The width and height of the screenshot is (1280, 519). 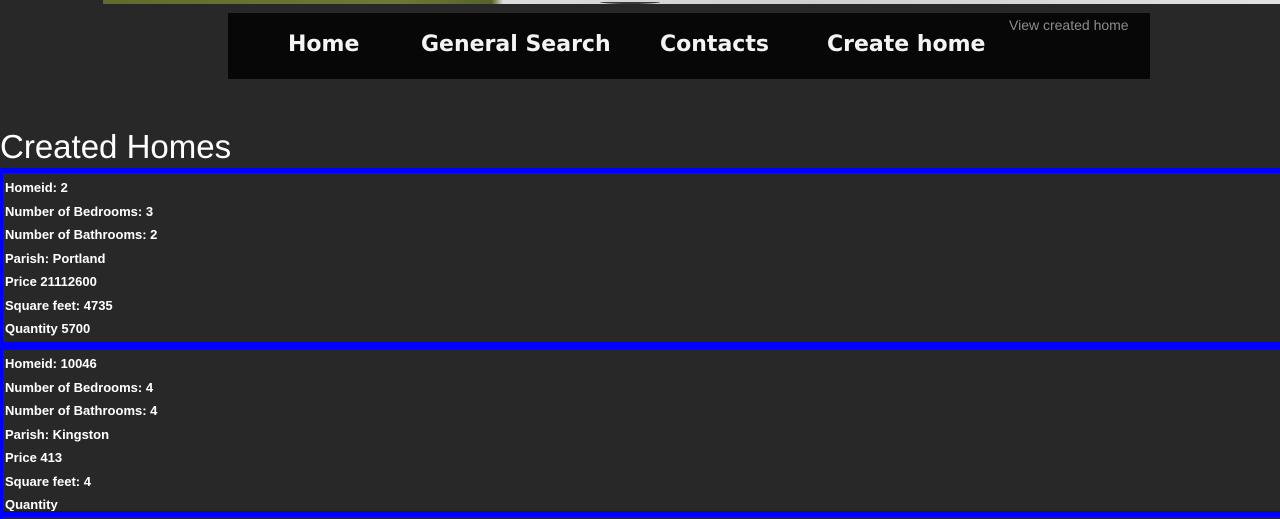 I want to click on home-price: Price 413, so click(x=34, y=457).